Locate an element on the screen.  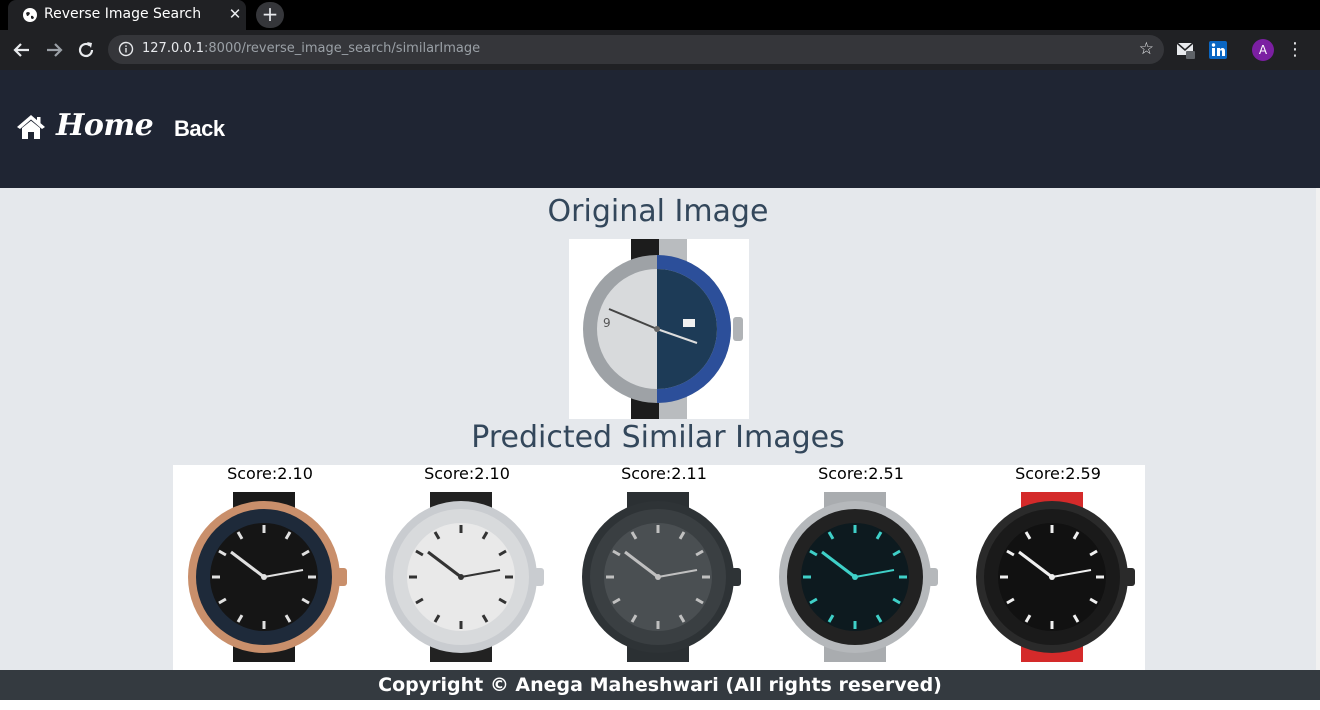
similarity-score: Score:2.59 is located at coordinates (1058, 473).